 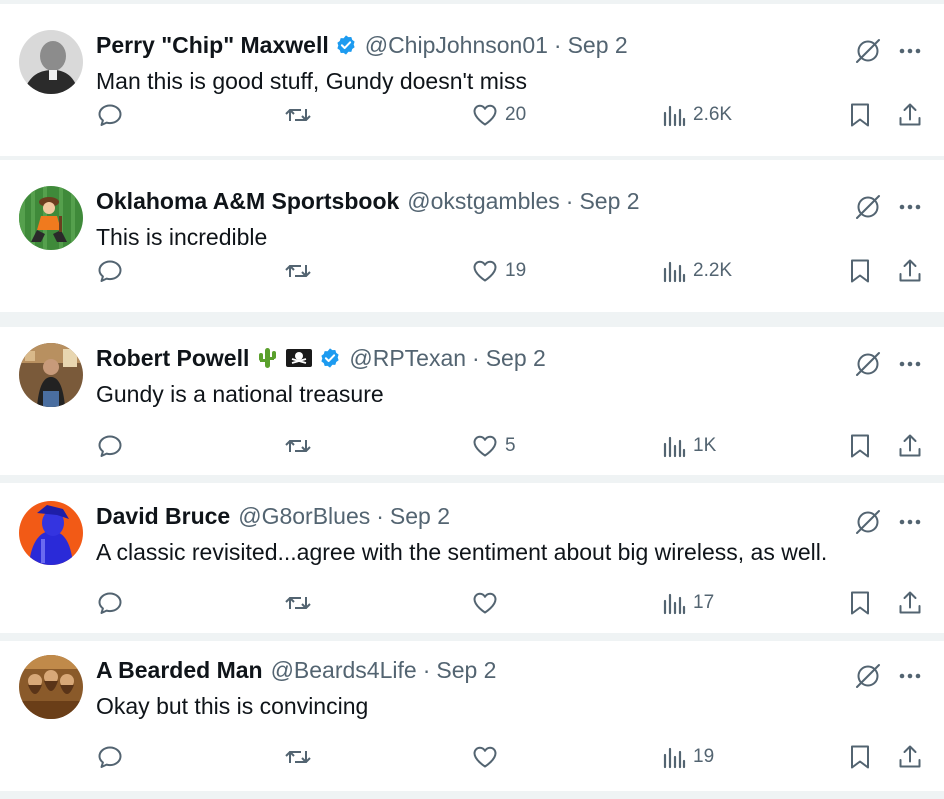 What do you see at coordinates (267, 358) in the screenshot?
I see `cactus-icon` at bounding box center [267, 358].